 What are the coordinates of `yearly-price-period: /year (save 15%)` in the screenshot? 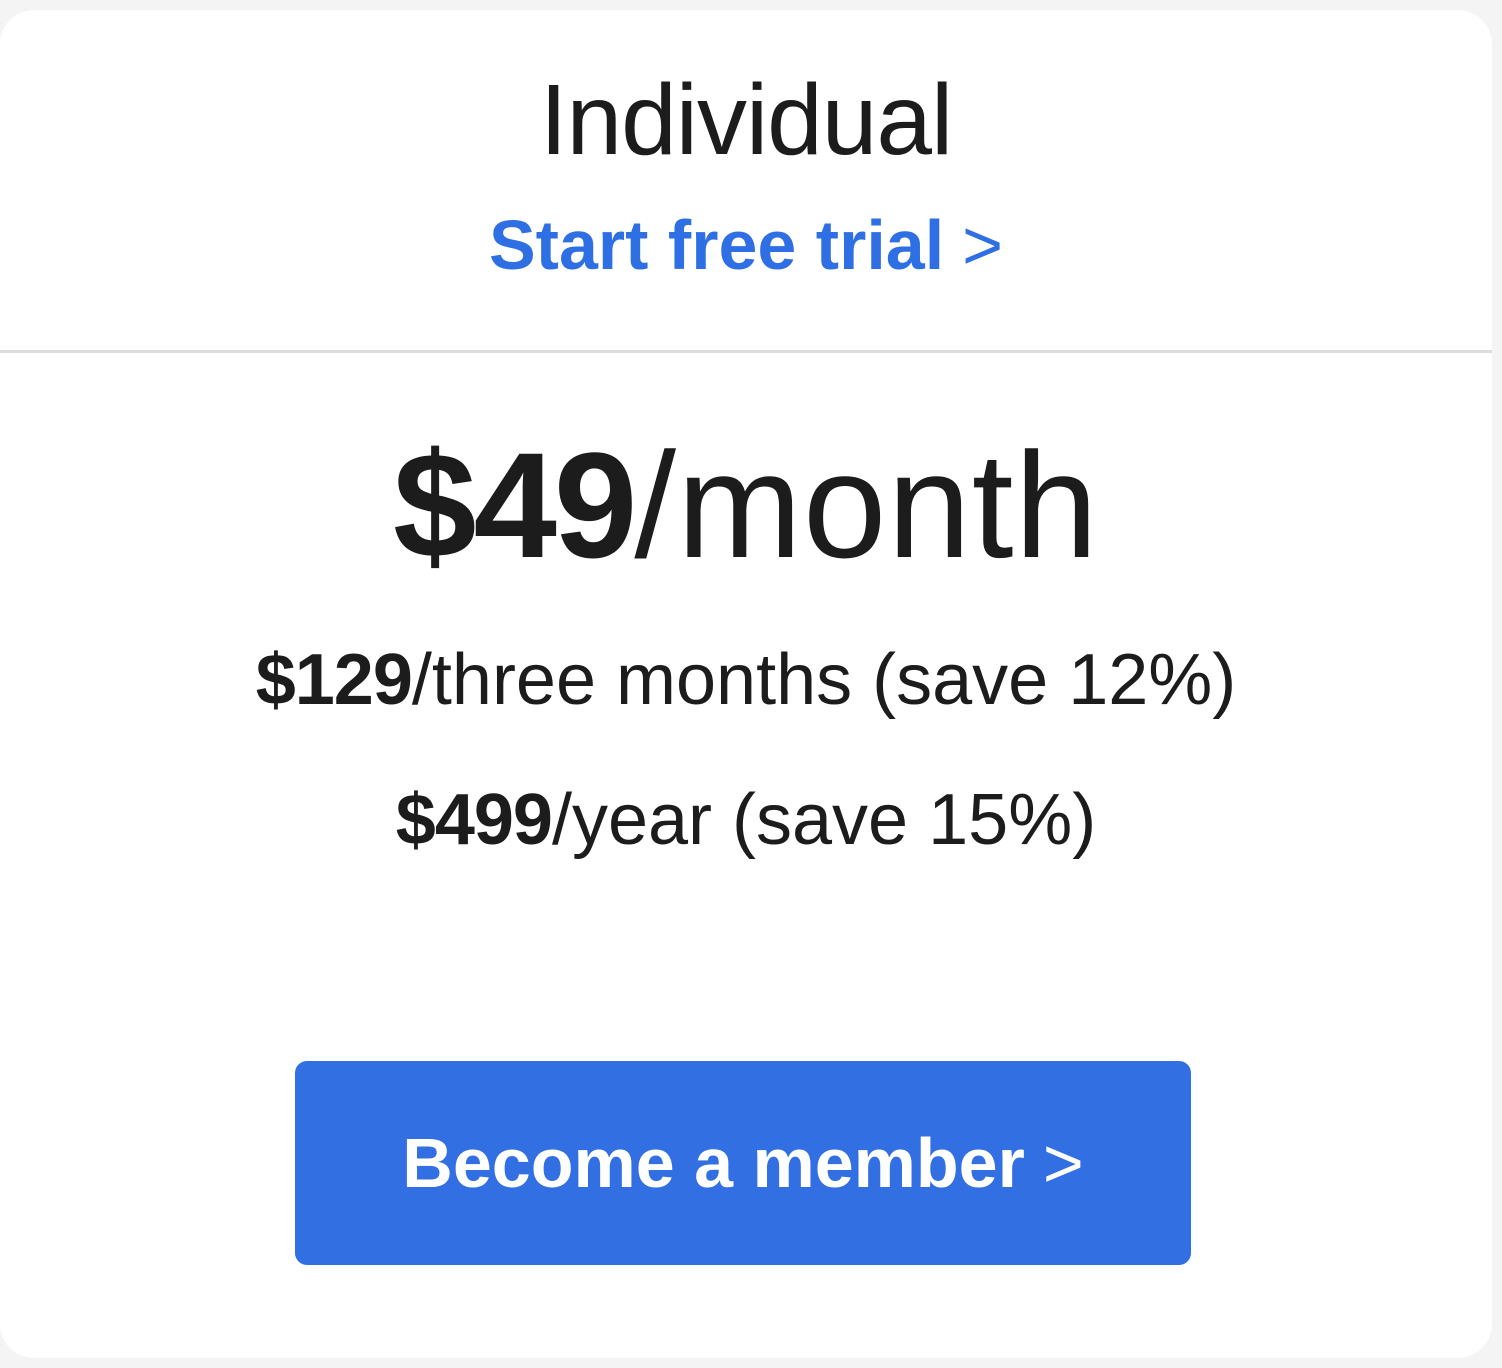 It's located at (824, 820).